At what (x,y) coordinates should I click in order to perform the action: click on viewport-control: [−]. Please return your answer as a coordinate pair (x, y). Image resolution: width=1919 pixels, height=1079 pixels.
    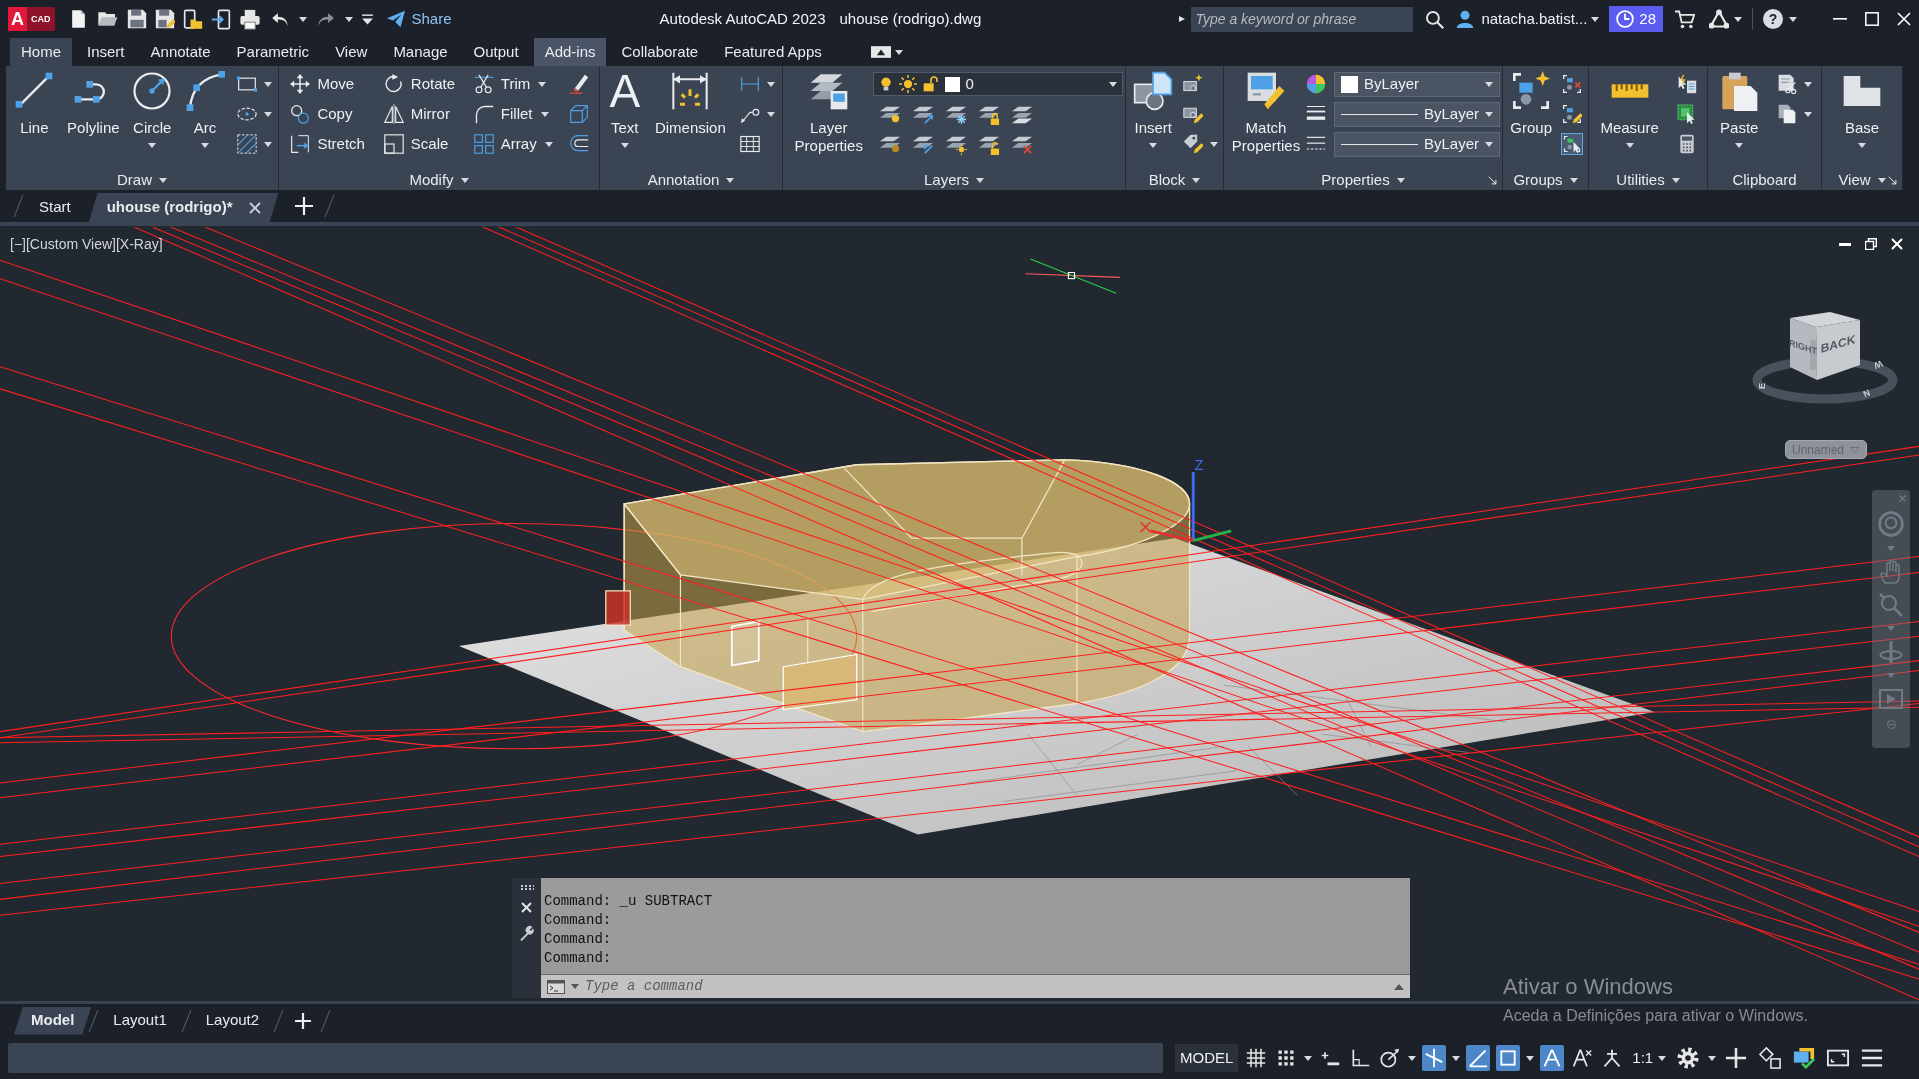
    Looking at the image, I should click on (18, 244).